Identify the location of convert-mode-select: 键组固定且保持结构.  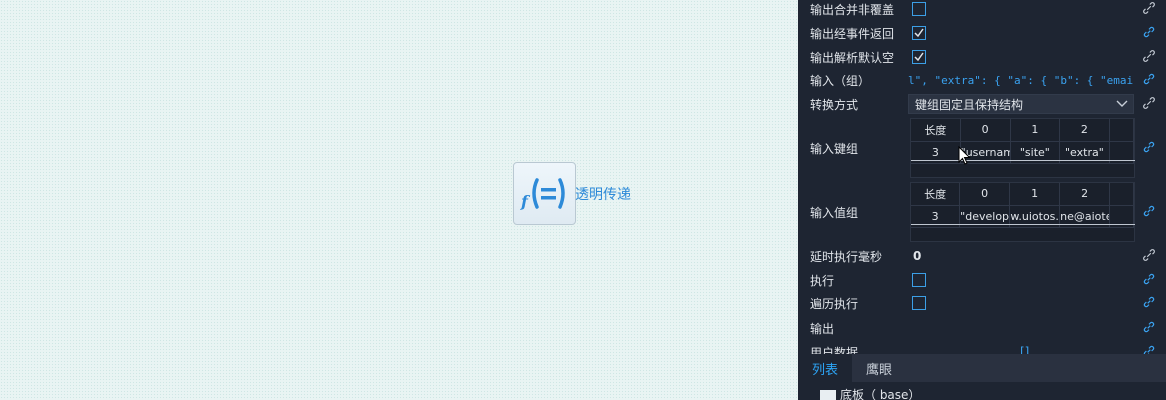
(1021, 104).